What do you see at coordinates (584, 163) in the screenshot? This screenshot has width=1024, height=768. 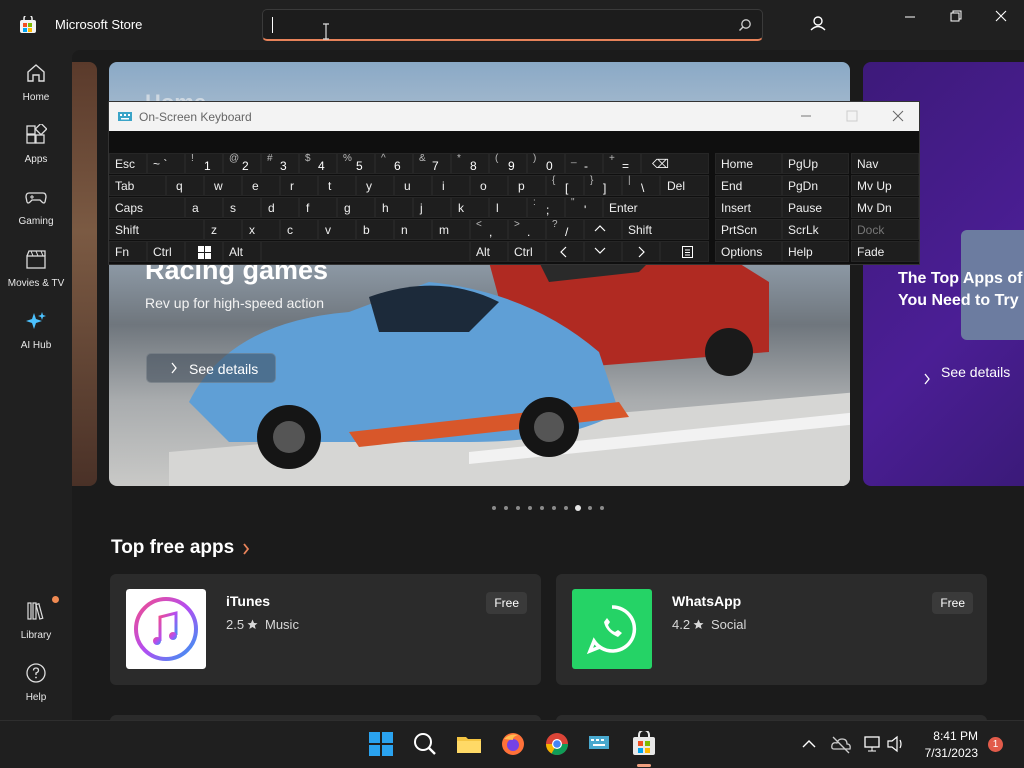 I see `key-minus: _ -` at bounding box center [584, 163].